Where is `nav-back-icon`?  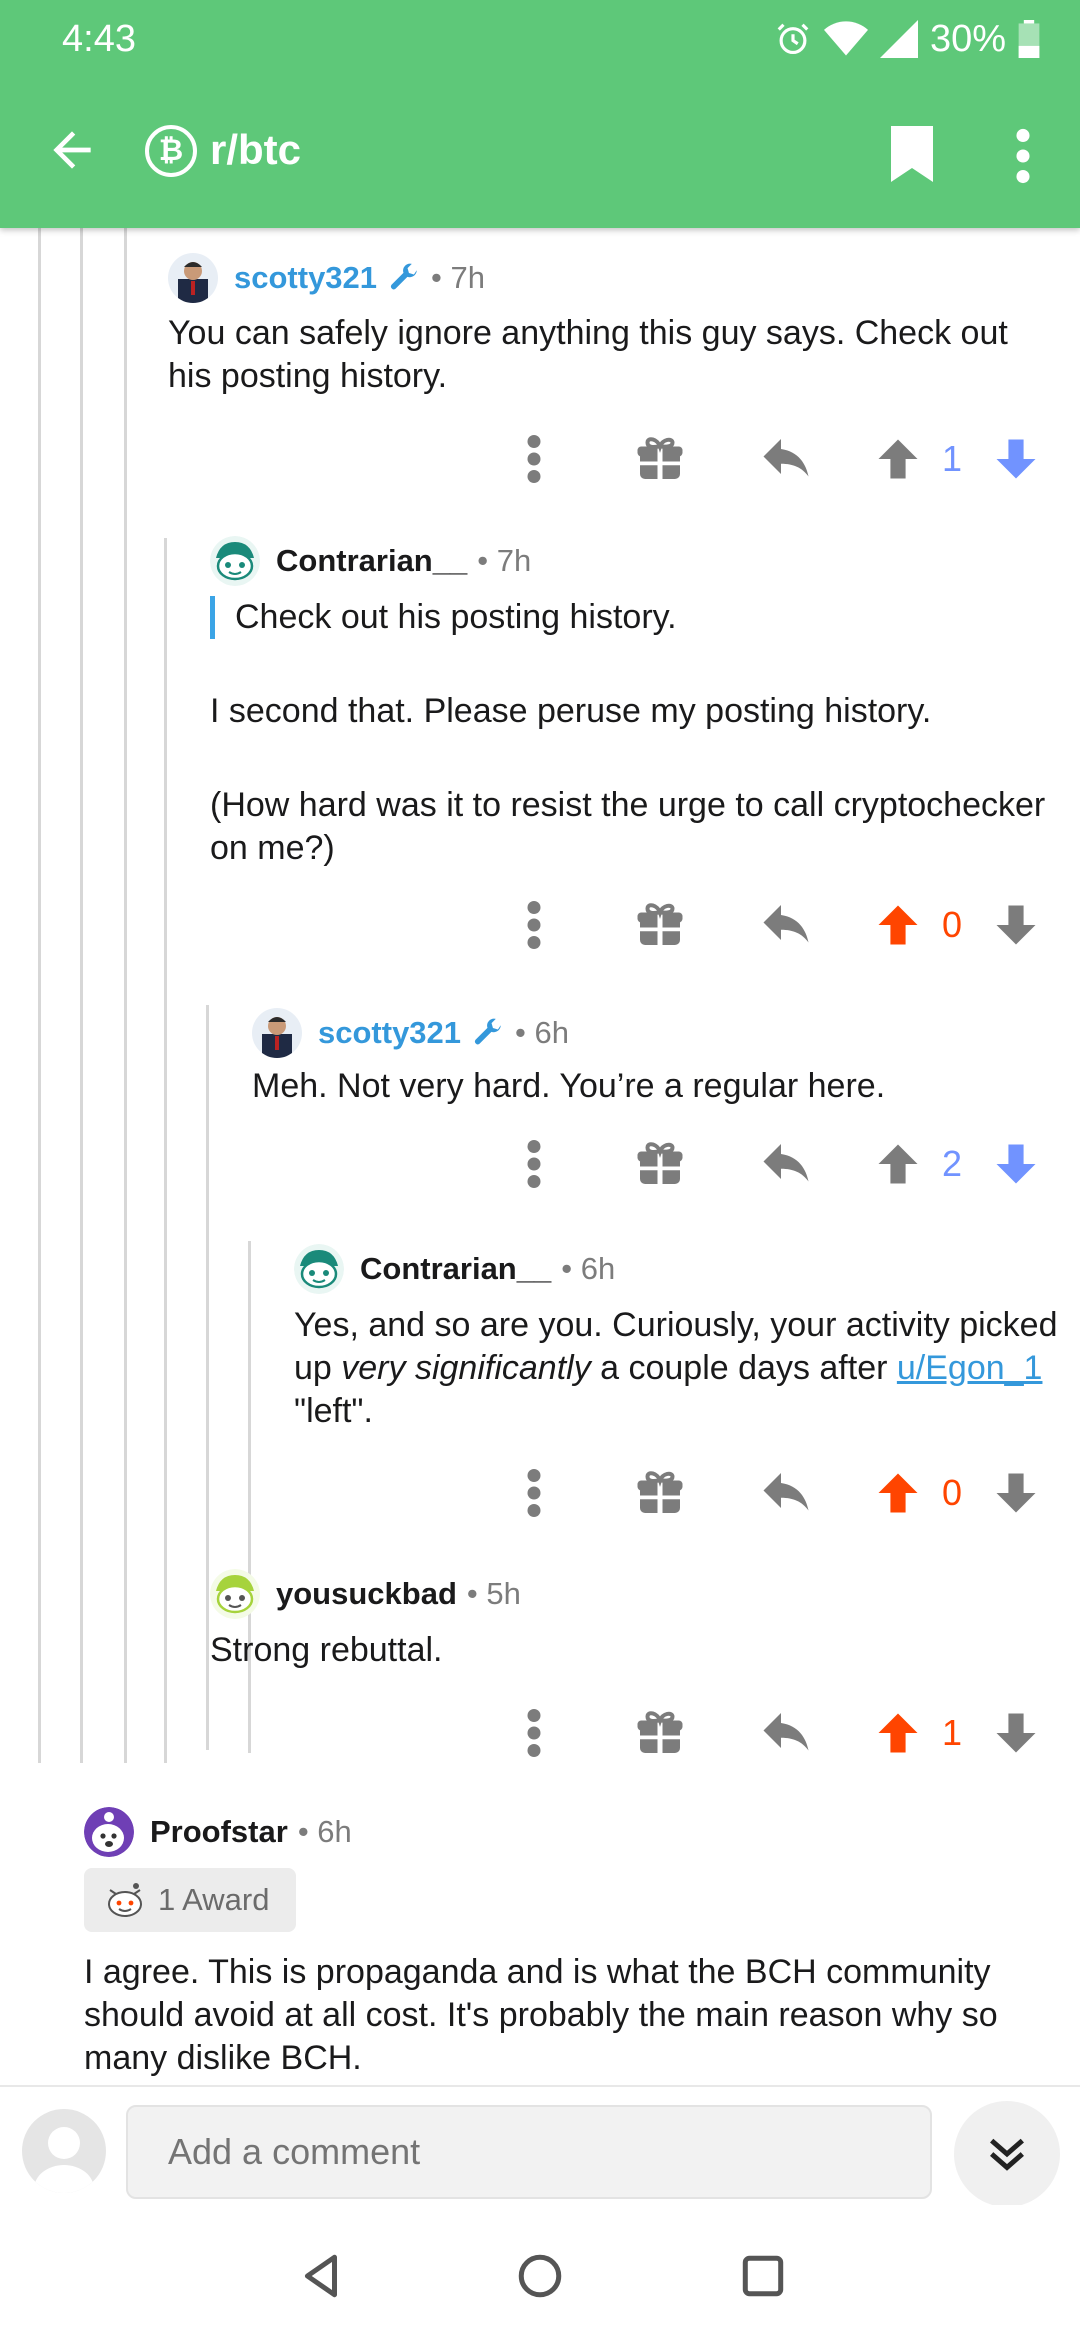
nav-back-icon is located at coordinates (322, 2276).